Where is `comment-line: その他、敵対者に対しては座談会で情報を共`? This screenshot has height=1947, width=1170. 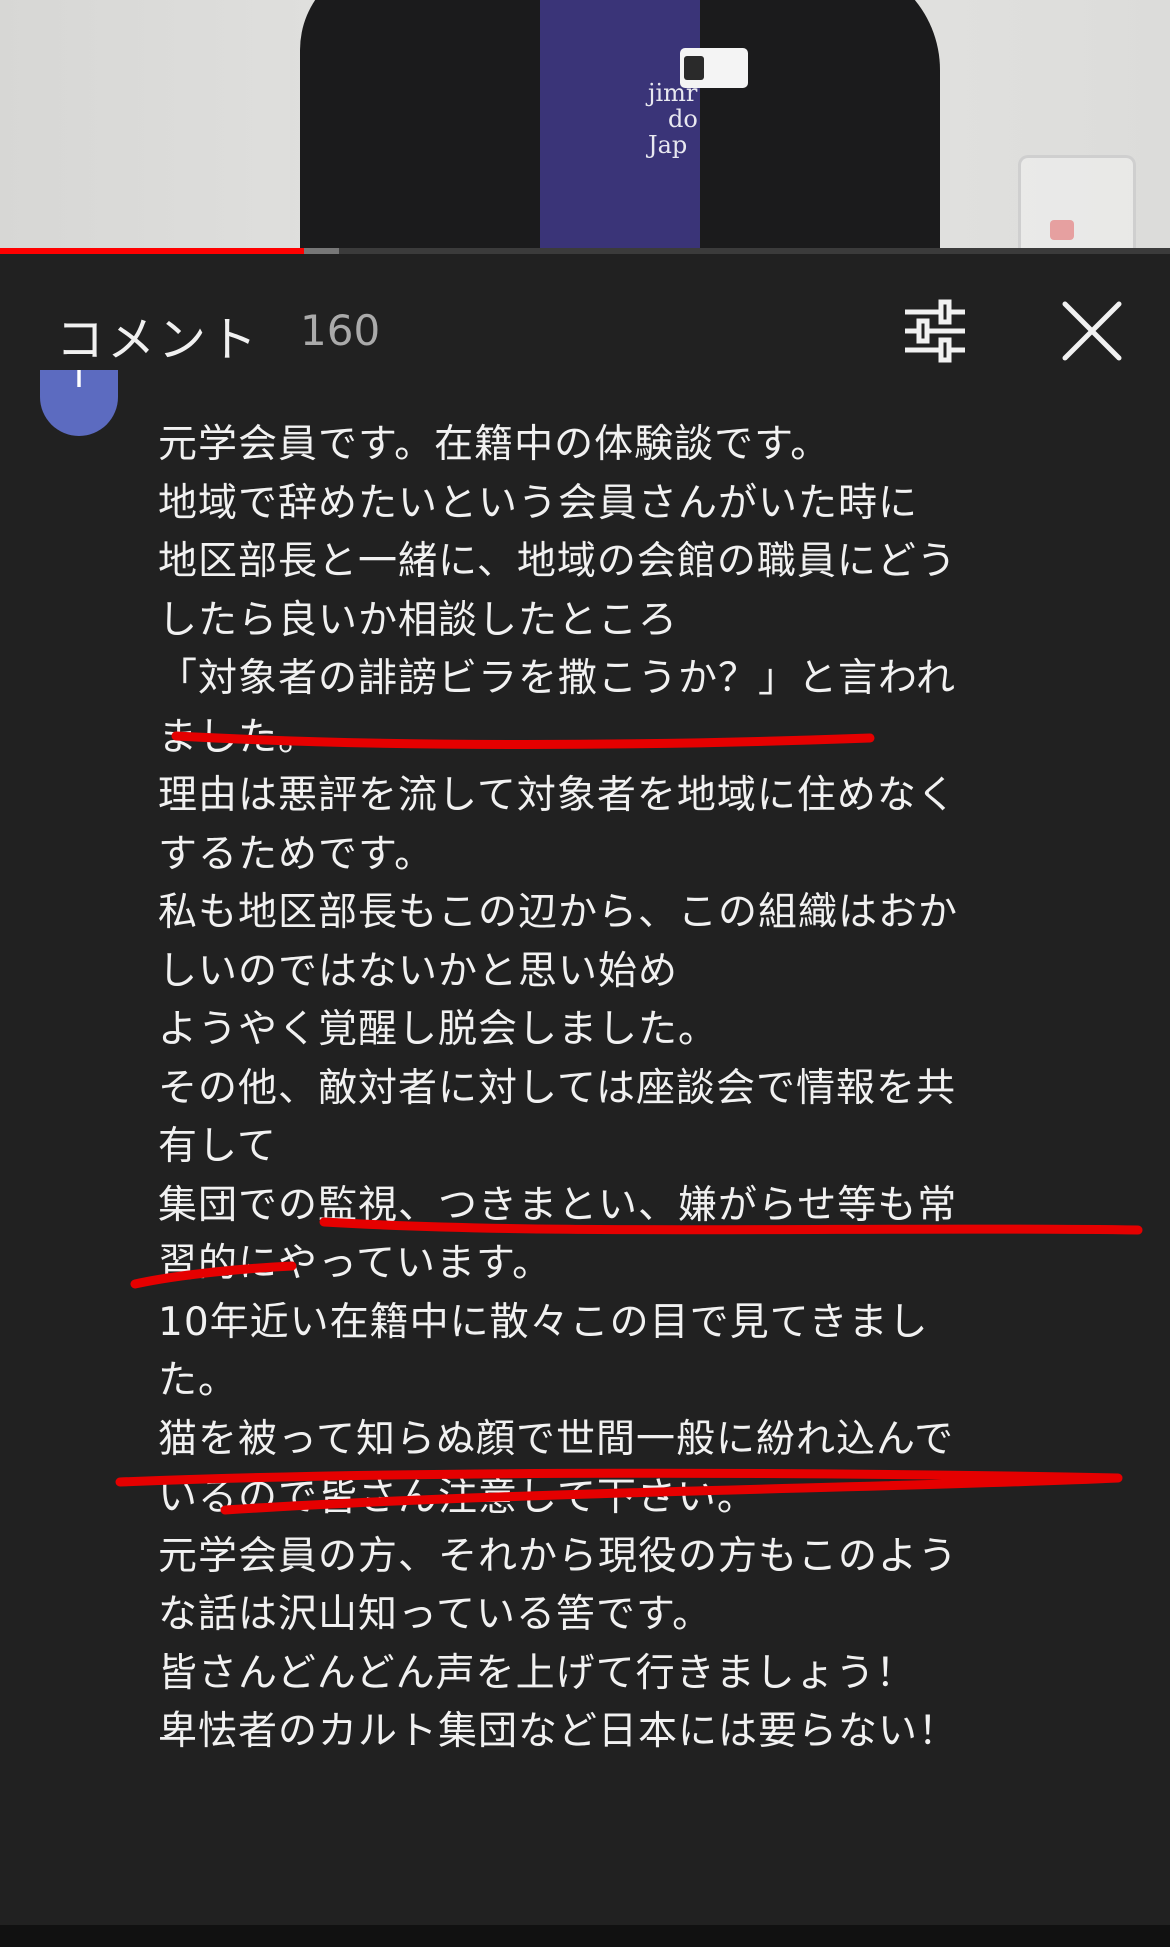
comment-line: その他、敵対者に対しては座談会で情報を共 is located at coordinates (557, 1088).